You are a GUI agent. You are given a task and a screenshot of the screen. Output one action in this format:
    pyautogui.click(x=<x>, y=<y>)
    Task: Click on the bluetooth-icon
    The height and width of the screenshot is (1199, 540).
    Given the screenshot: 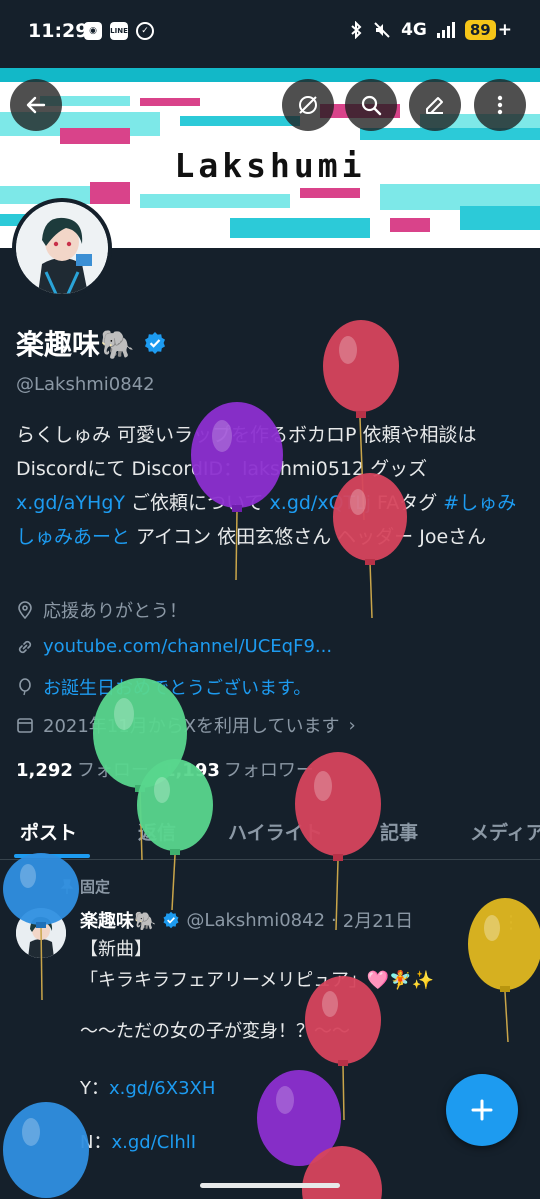 What is the action you would take?
    pyautogui.click(x=356, y=30)
    